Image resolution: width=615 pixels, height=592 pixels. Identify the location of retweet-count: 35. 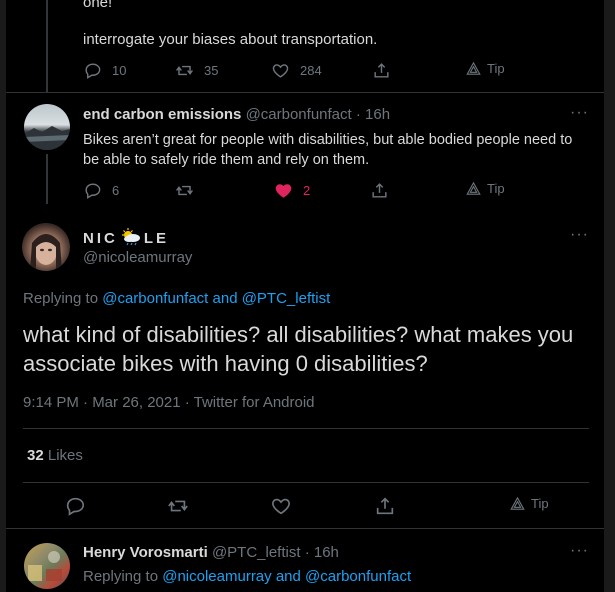
(211, 70).